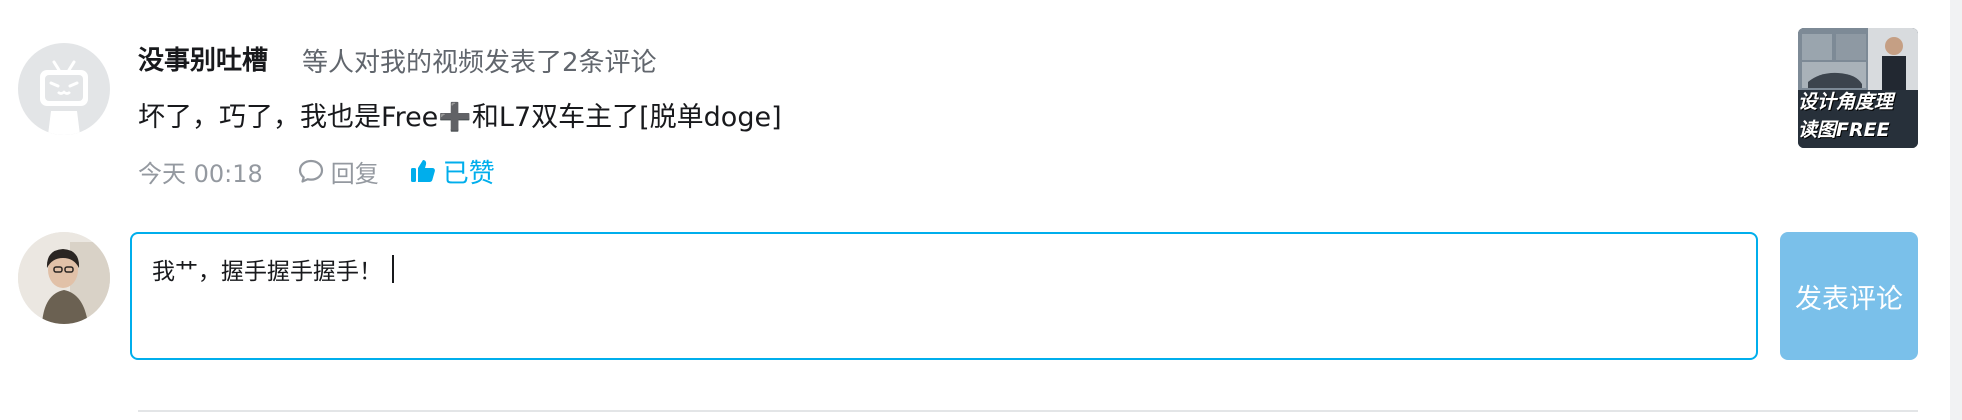  Describe the element at coordinates (422, 171) in the screenshot. I see `thumbs-up-icon` at that location.